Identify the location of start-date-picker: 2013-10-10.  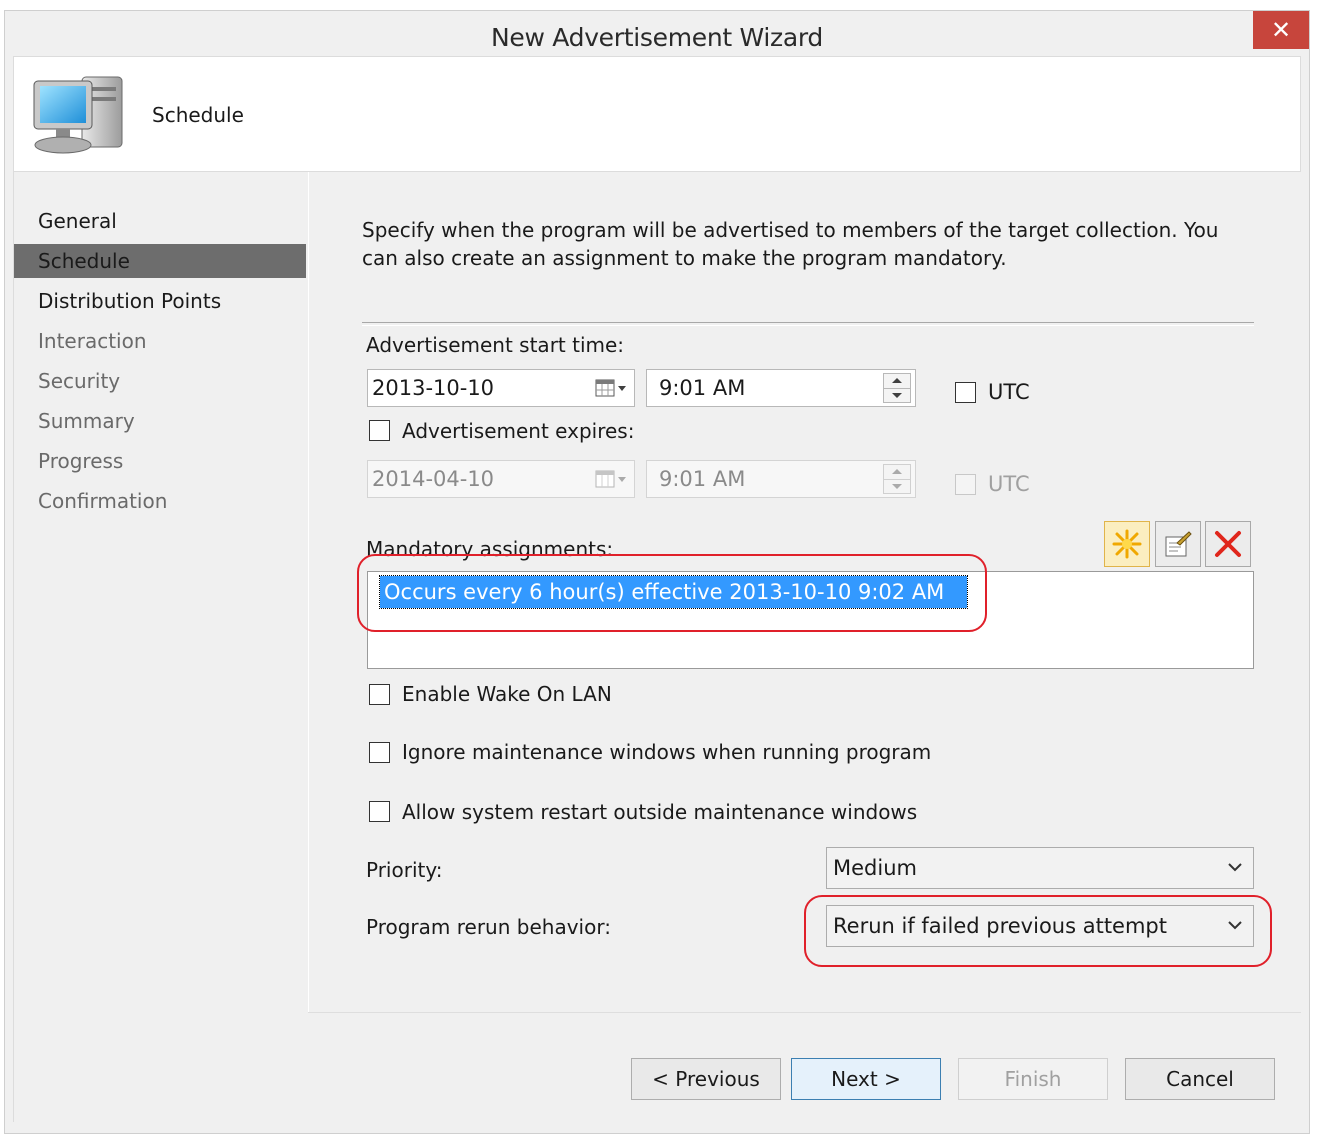
(501, 388).